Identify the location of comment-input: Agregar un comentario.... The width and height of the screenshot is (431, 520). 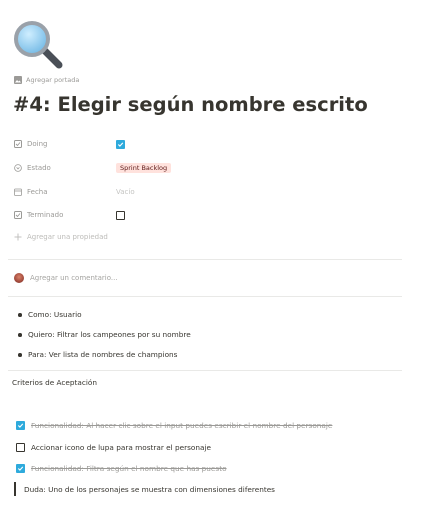
(66, 278).